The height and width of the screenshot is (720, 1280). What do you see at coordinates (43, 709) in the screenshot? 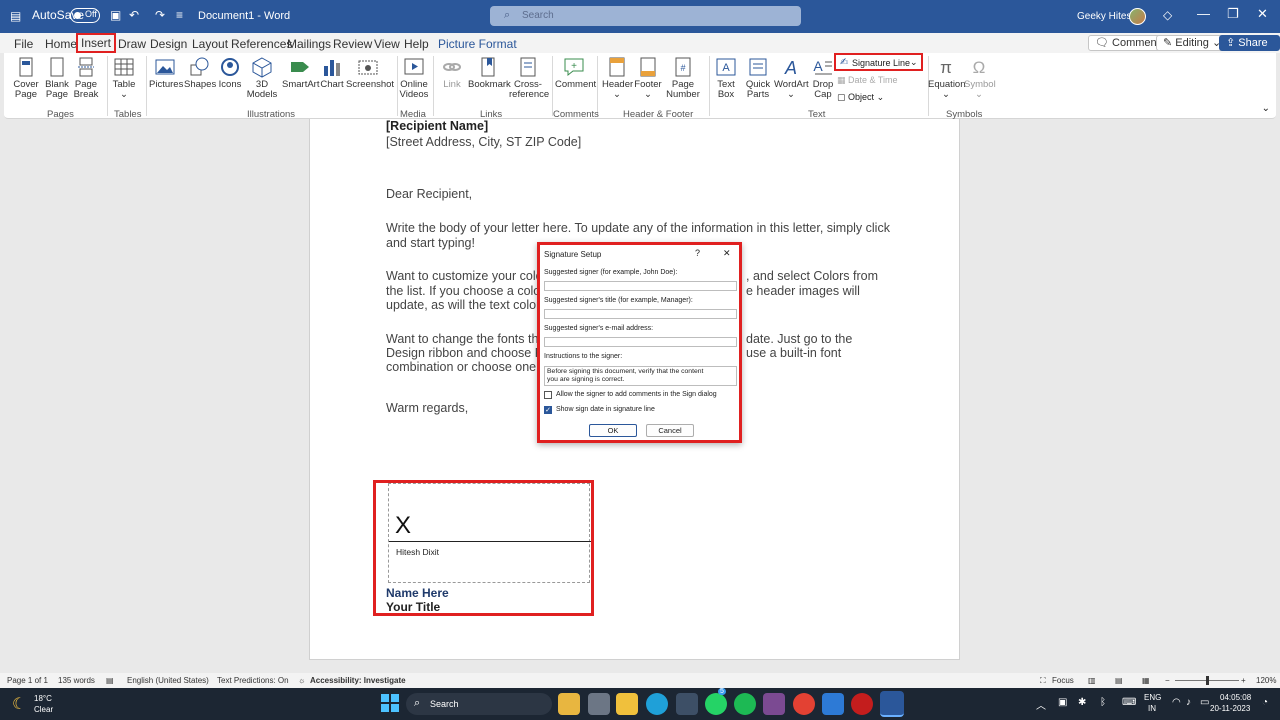
I see `weather-text: Clear` at bounding box center [43, 709].